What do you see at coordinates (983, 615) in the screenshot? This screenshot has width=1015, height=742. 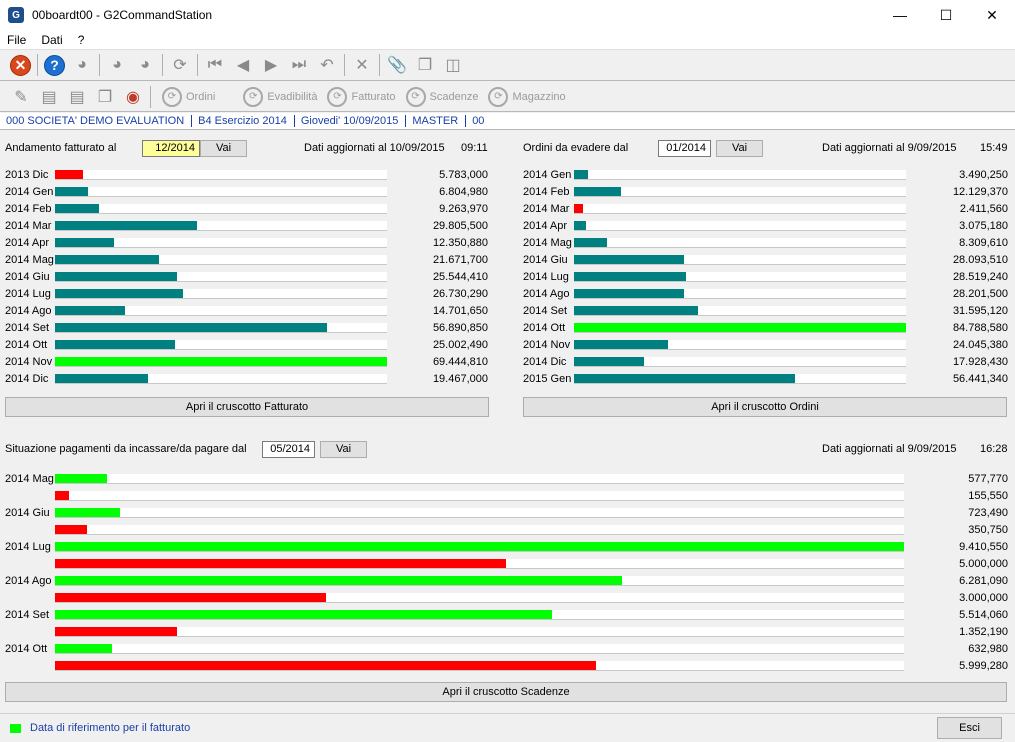 I see `pagamenti-bar-value: 5.514,060` at bounding box center [983, 615].